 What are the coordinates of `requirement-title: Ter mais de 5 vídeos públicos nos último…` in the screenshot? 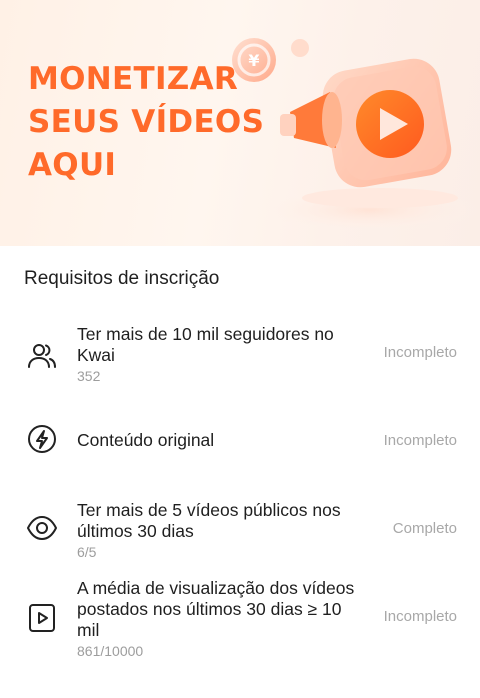 It's located at (209, 520).